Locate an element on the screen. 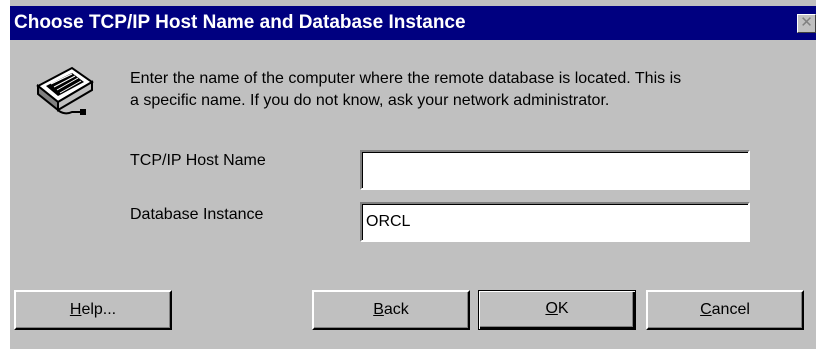 The width and height of the screenshot is (816, 349). network-computer-icon is located at coordinates (65, 90).